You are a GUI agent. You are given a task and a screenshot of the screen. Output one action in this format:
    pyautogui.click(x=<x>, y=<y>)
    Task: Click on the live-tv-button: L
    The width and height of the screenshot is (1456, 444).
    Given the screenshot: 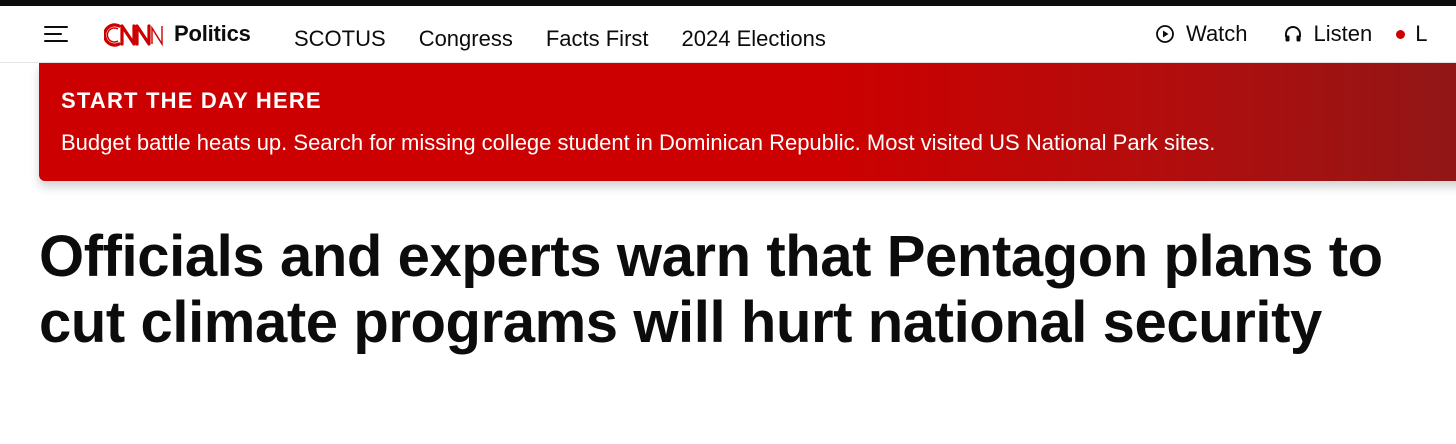 What is the action you would take?
    pyautogui.click(x=1415, y=34)
    